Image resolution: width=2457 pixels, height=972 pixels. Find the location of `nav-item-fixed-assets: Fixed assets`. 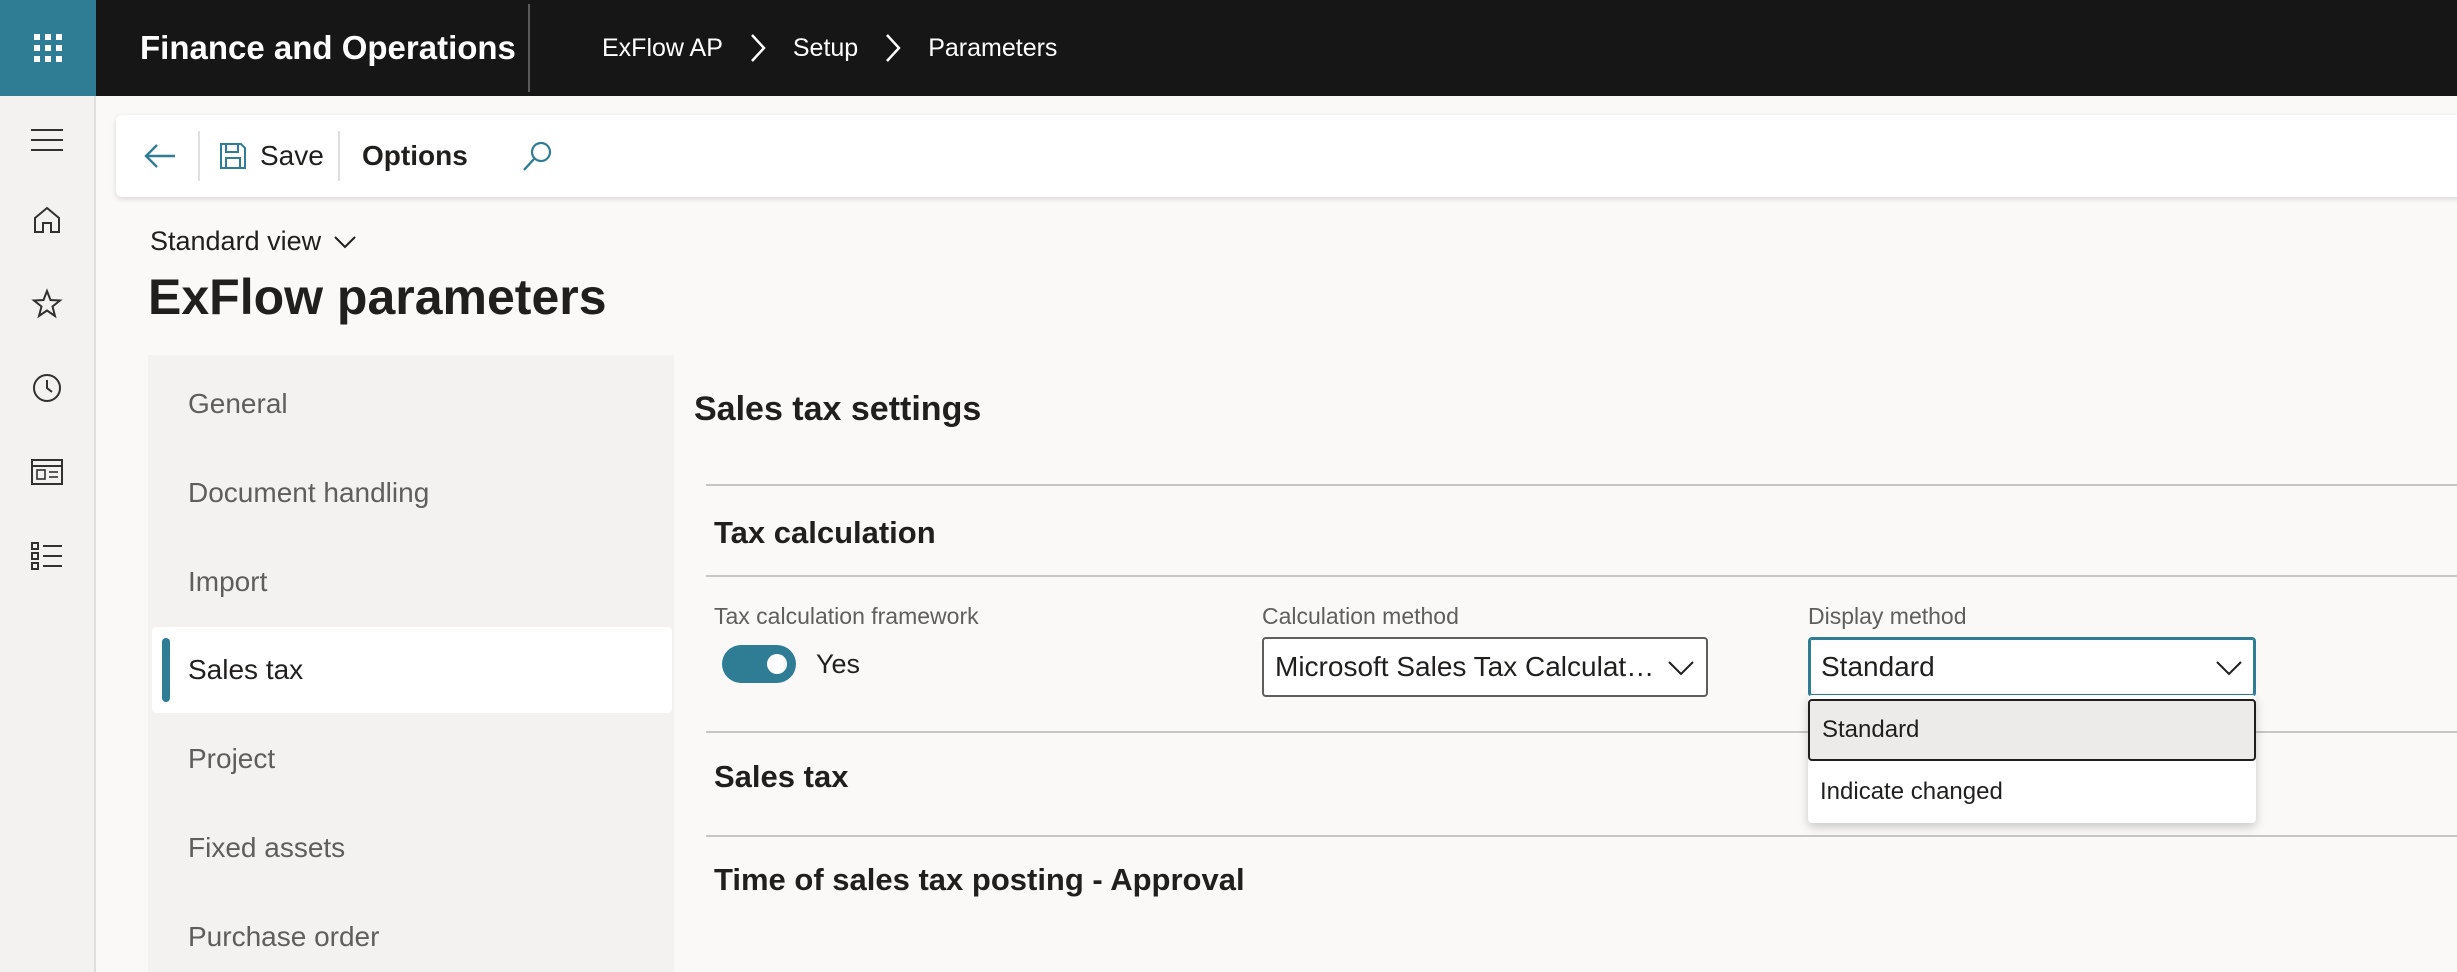

nav-item-fixed-assets: Fixed assets is located at coordinates (412, 848).